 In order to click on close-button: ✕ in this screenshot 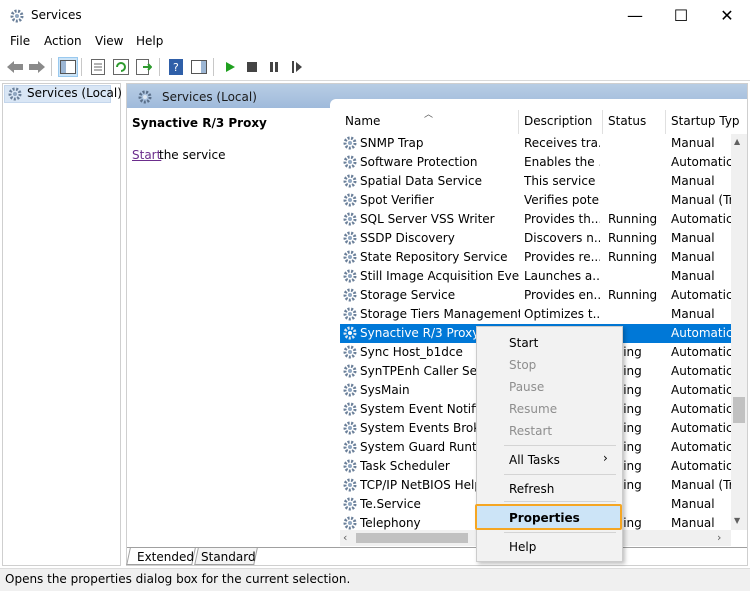, I will do `click(727, 15)`.